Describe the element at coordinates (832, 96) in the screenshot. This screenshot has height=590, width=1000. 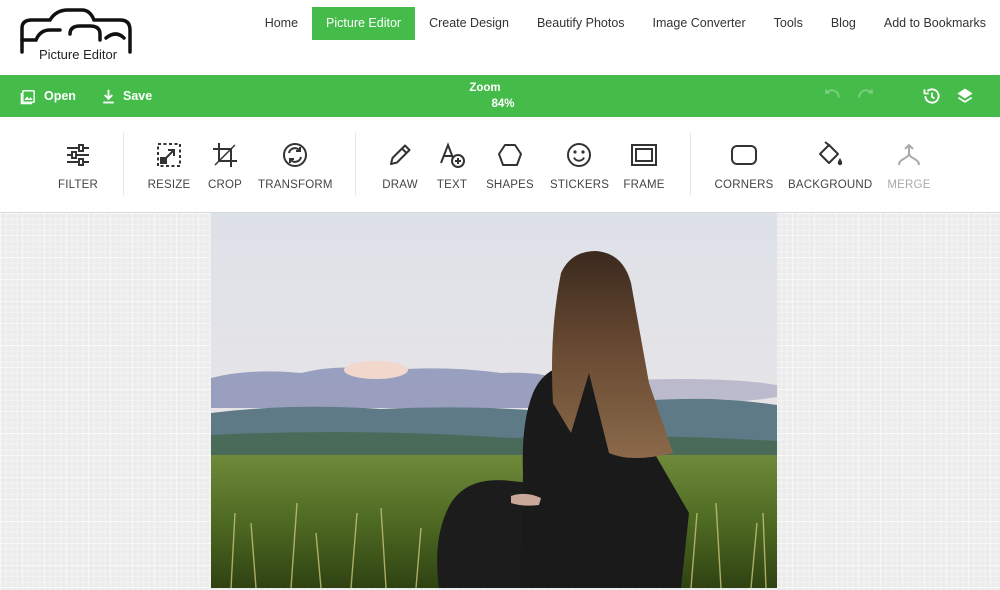
I see `undo-icon` at that location.